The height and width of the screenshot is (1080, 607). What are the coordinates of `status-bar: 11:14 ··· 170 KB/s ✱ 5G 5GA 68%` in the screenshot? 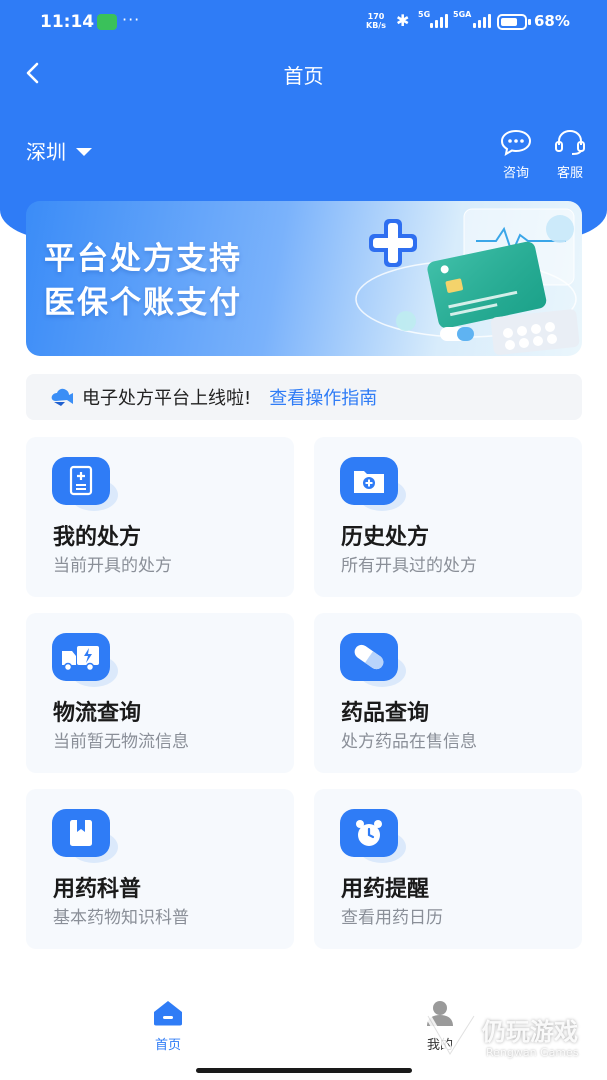 It's located at (303, 22).